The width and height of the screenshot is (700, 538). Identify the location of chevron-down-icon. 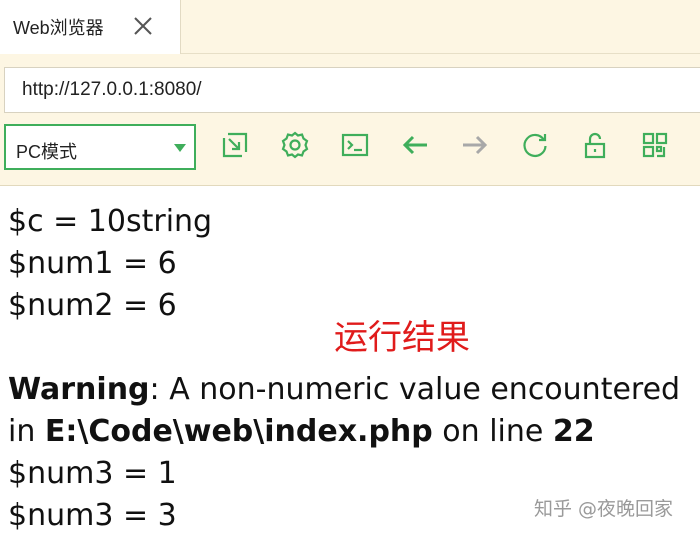
(180, 148).